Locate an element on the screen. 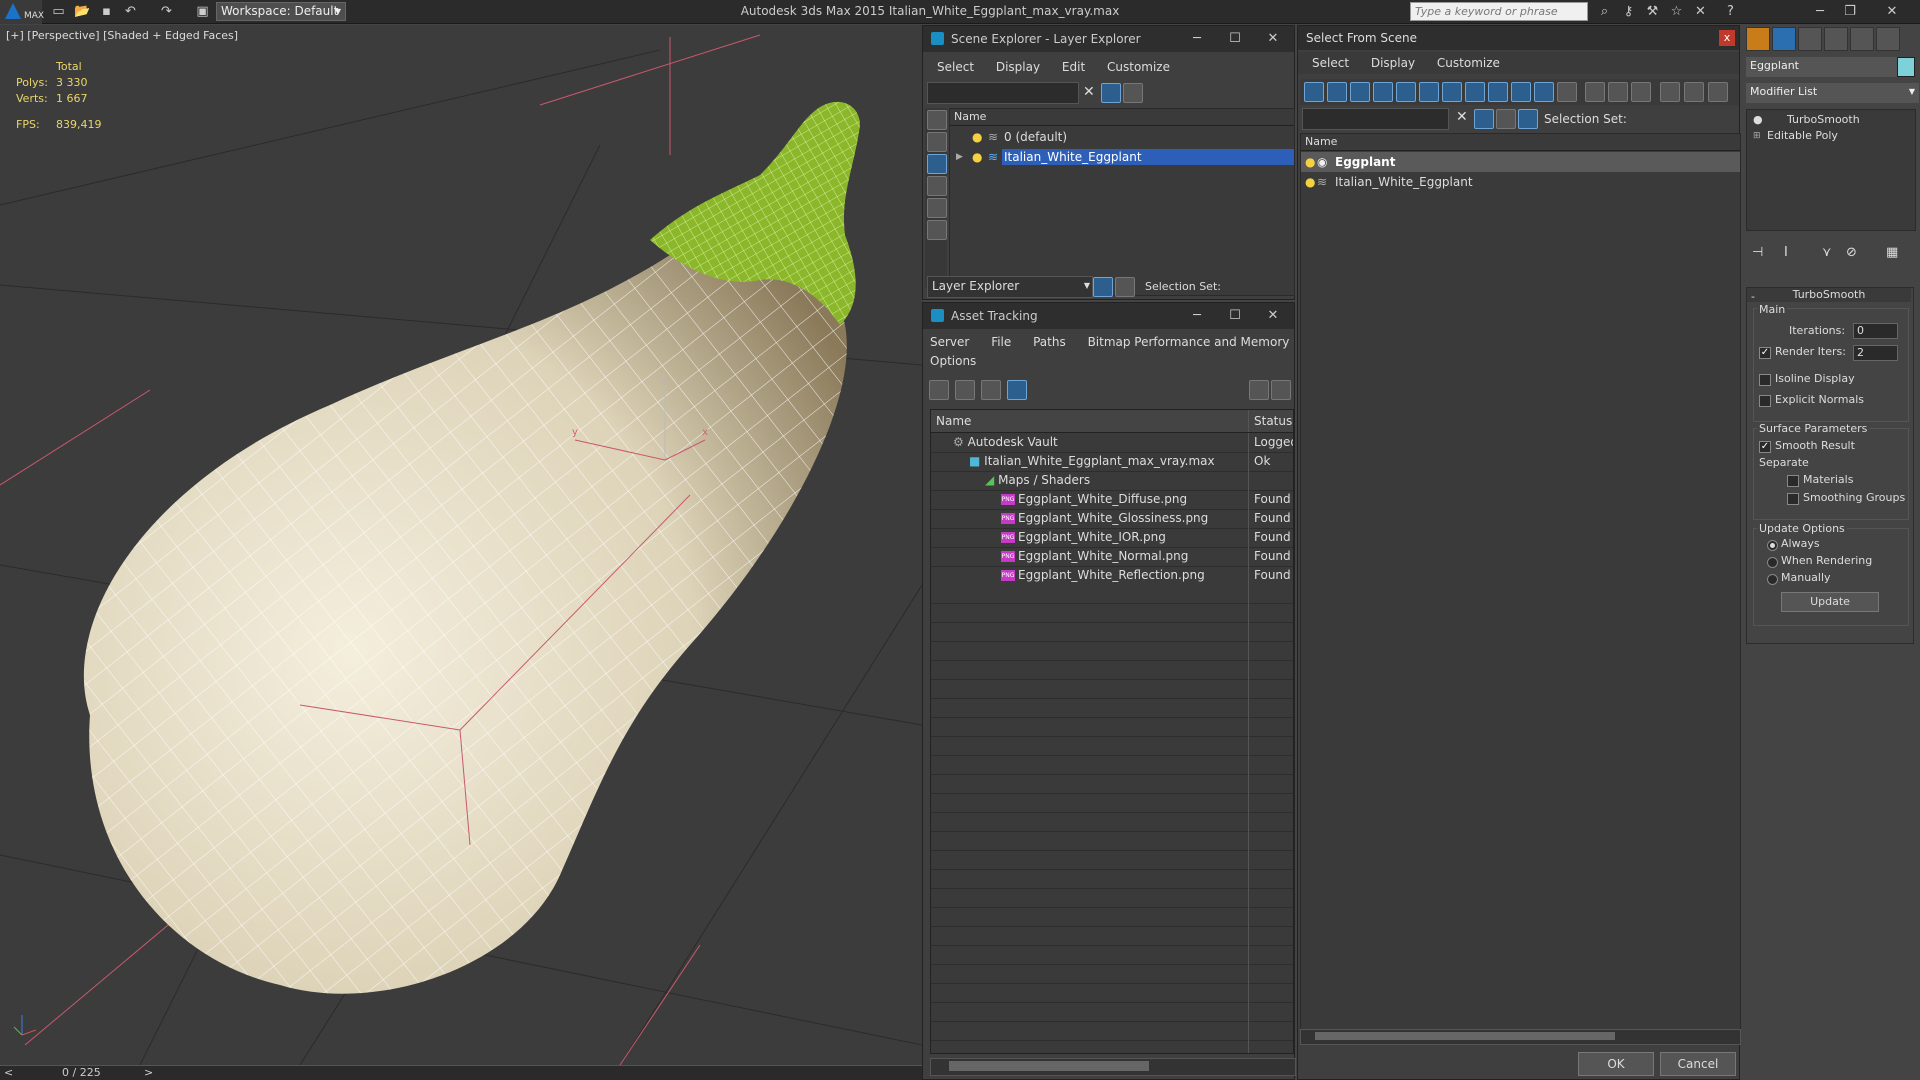 This screenshot has height=1080, width=1920. menu-options: Options is located at coordinates (953, 361).